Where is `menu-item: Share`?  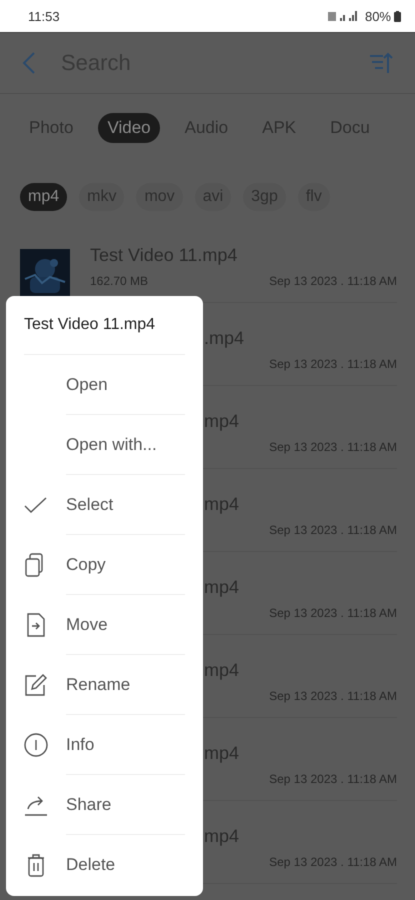 menu-item: Share is located at coordinates (125, 805).